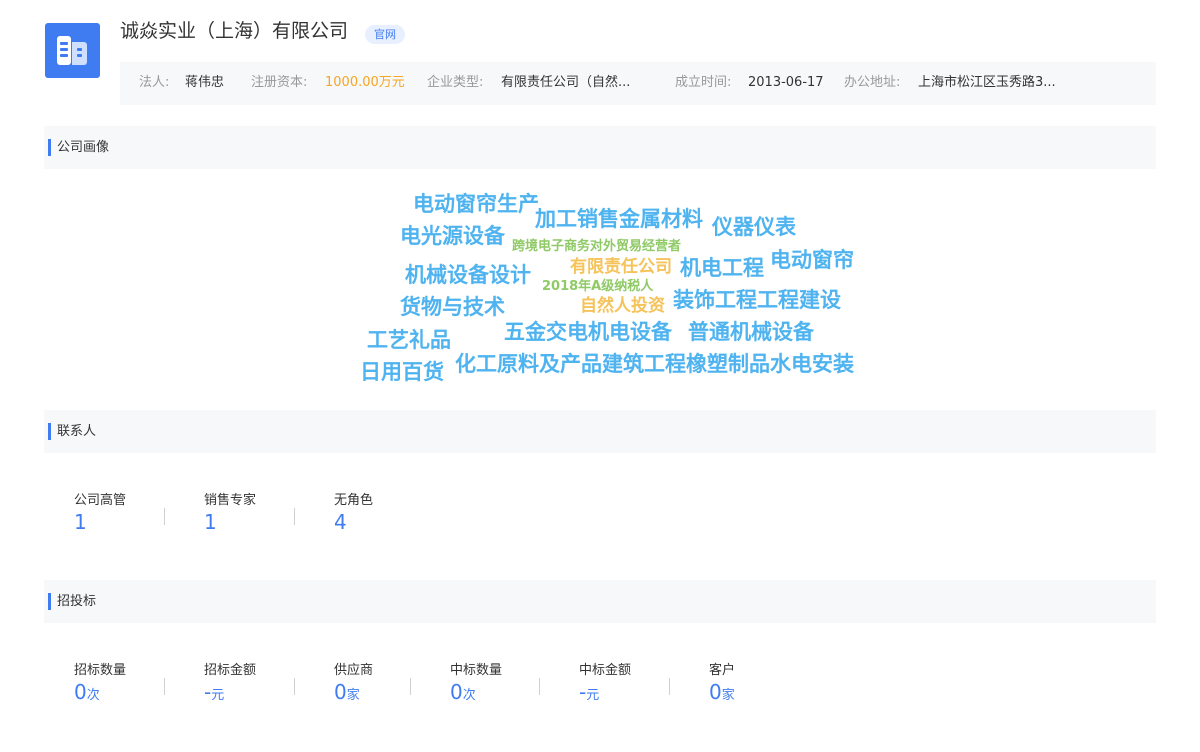  Describe the element at coordinates (353, 522) in the screenshot. I see `stat-value: 4` at that location.